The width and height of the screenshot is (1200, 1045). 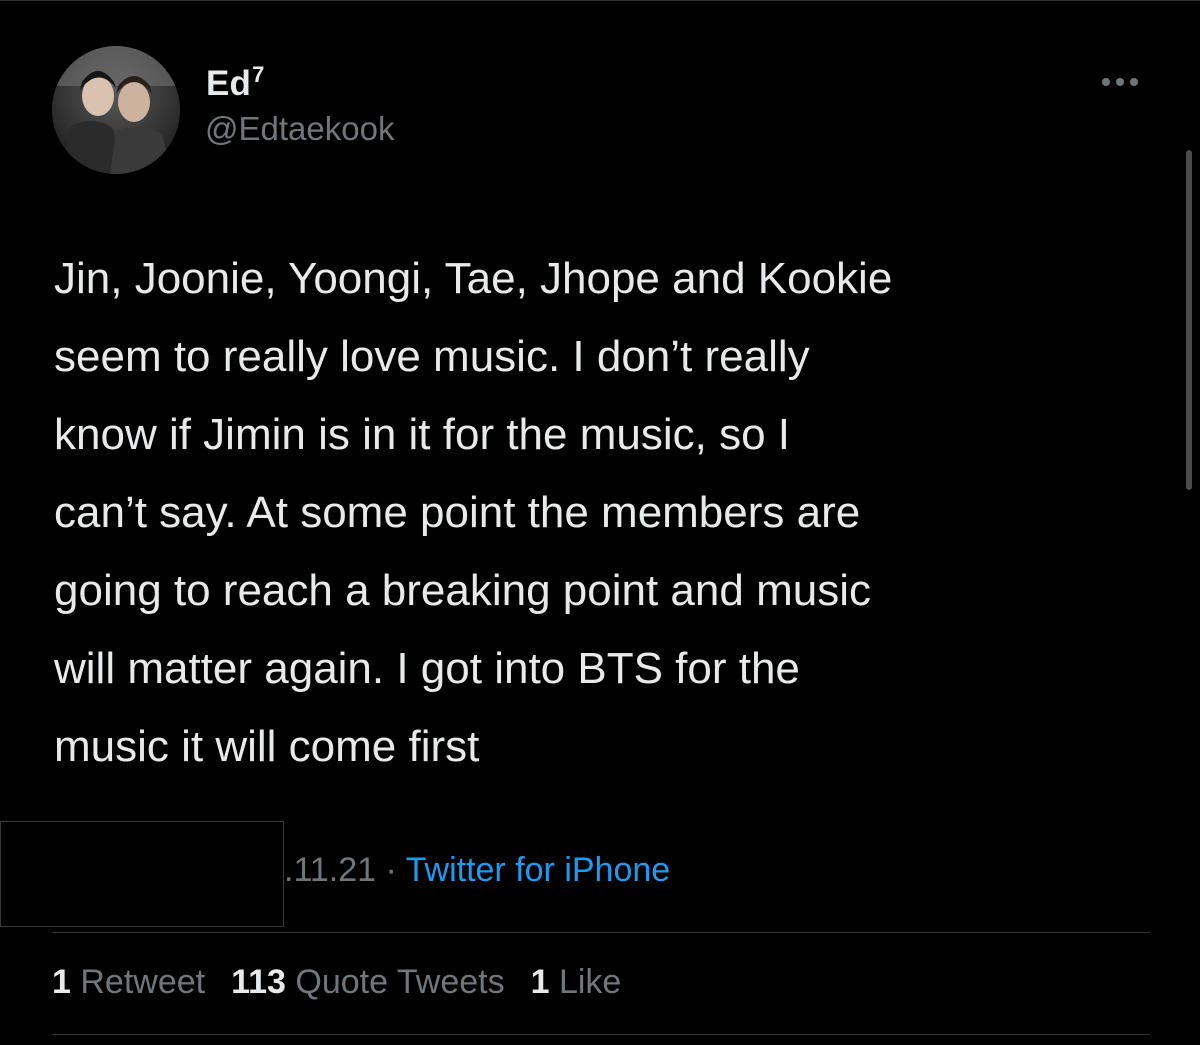 I want to click on redaction-box, so click(x=142, y=874).